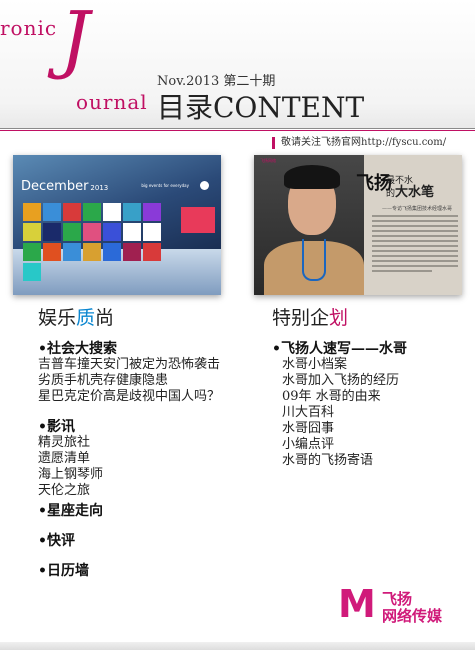 This screenshot has width=475, height=650. Describe the element at coordinates (412, 616) in the screenshot. I see `brand-tagline: 网络传媒` at that location.